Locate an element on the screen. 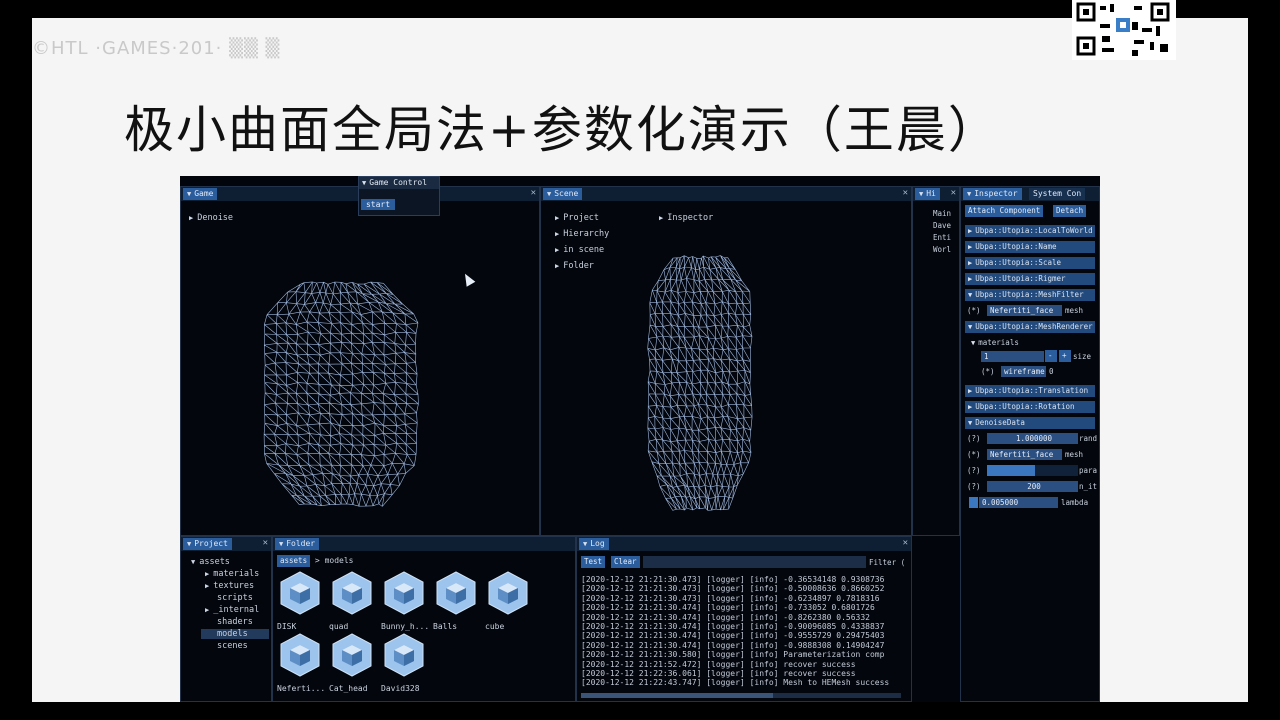 The height and width of the screenshot is (720, 1280). denoise-mesh-field: Nefertiti_face is located at coordinates (1024, 454).